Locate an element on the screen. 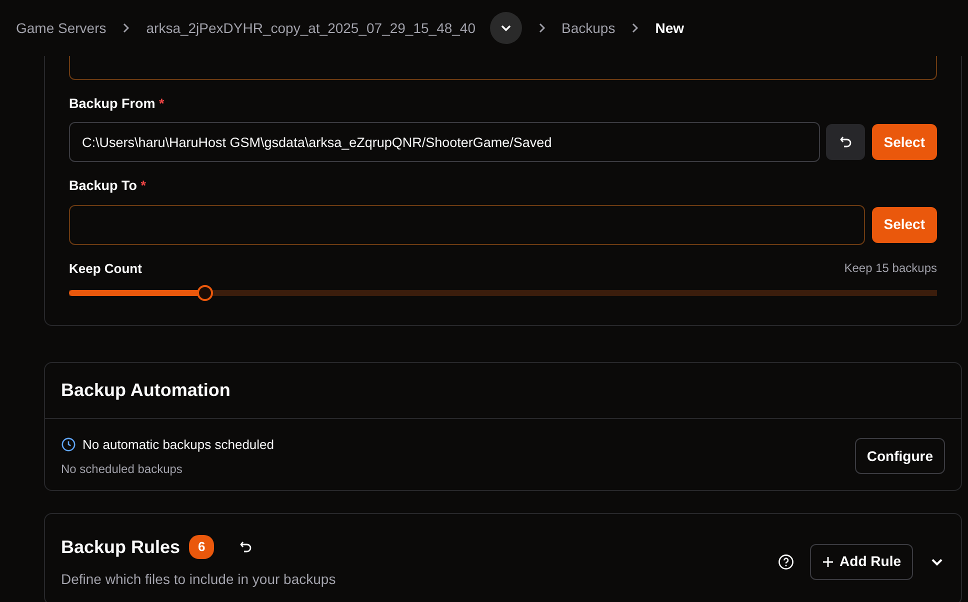 The image size is (968, 602). reset-button is located at coordinates (846, 142).